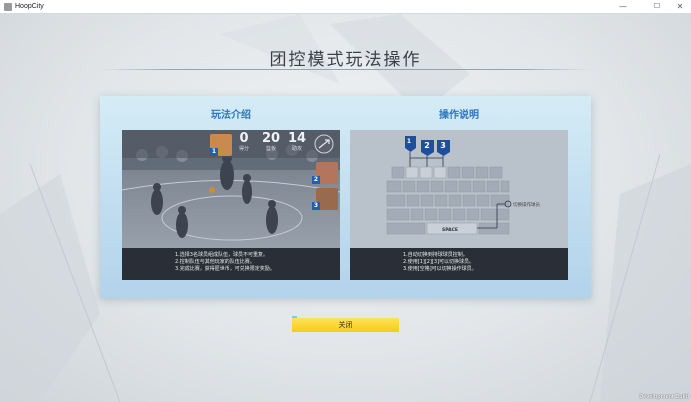 The height and width of the screenshot is (402, 691). I want to click on control-rule-2: 2.使用[1][2][3]可以切换球员。, so click(439, 262).